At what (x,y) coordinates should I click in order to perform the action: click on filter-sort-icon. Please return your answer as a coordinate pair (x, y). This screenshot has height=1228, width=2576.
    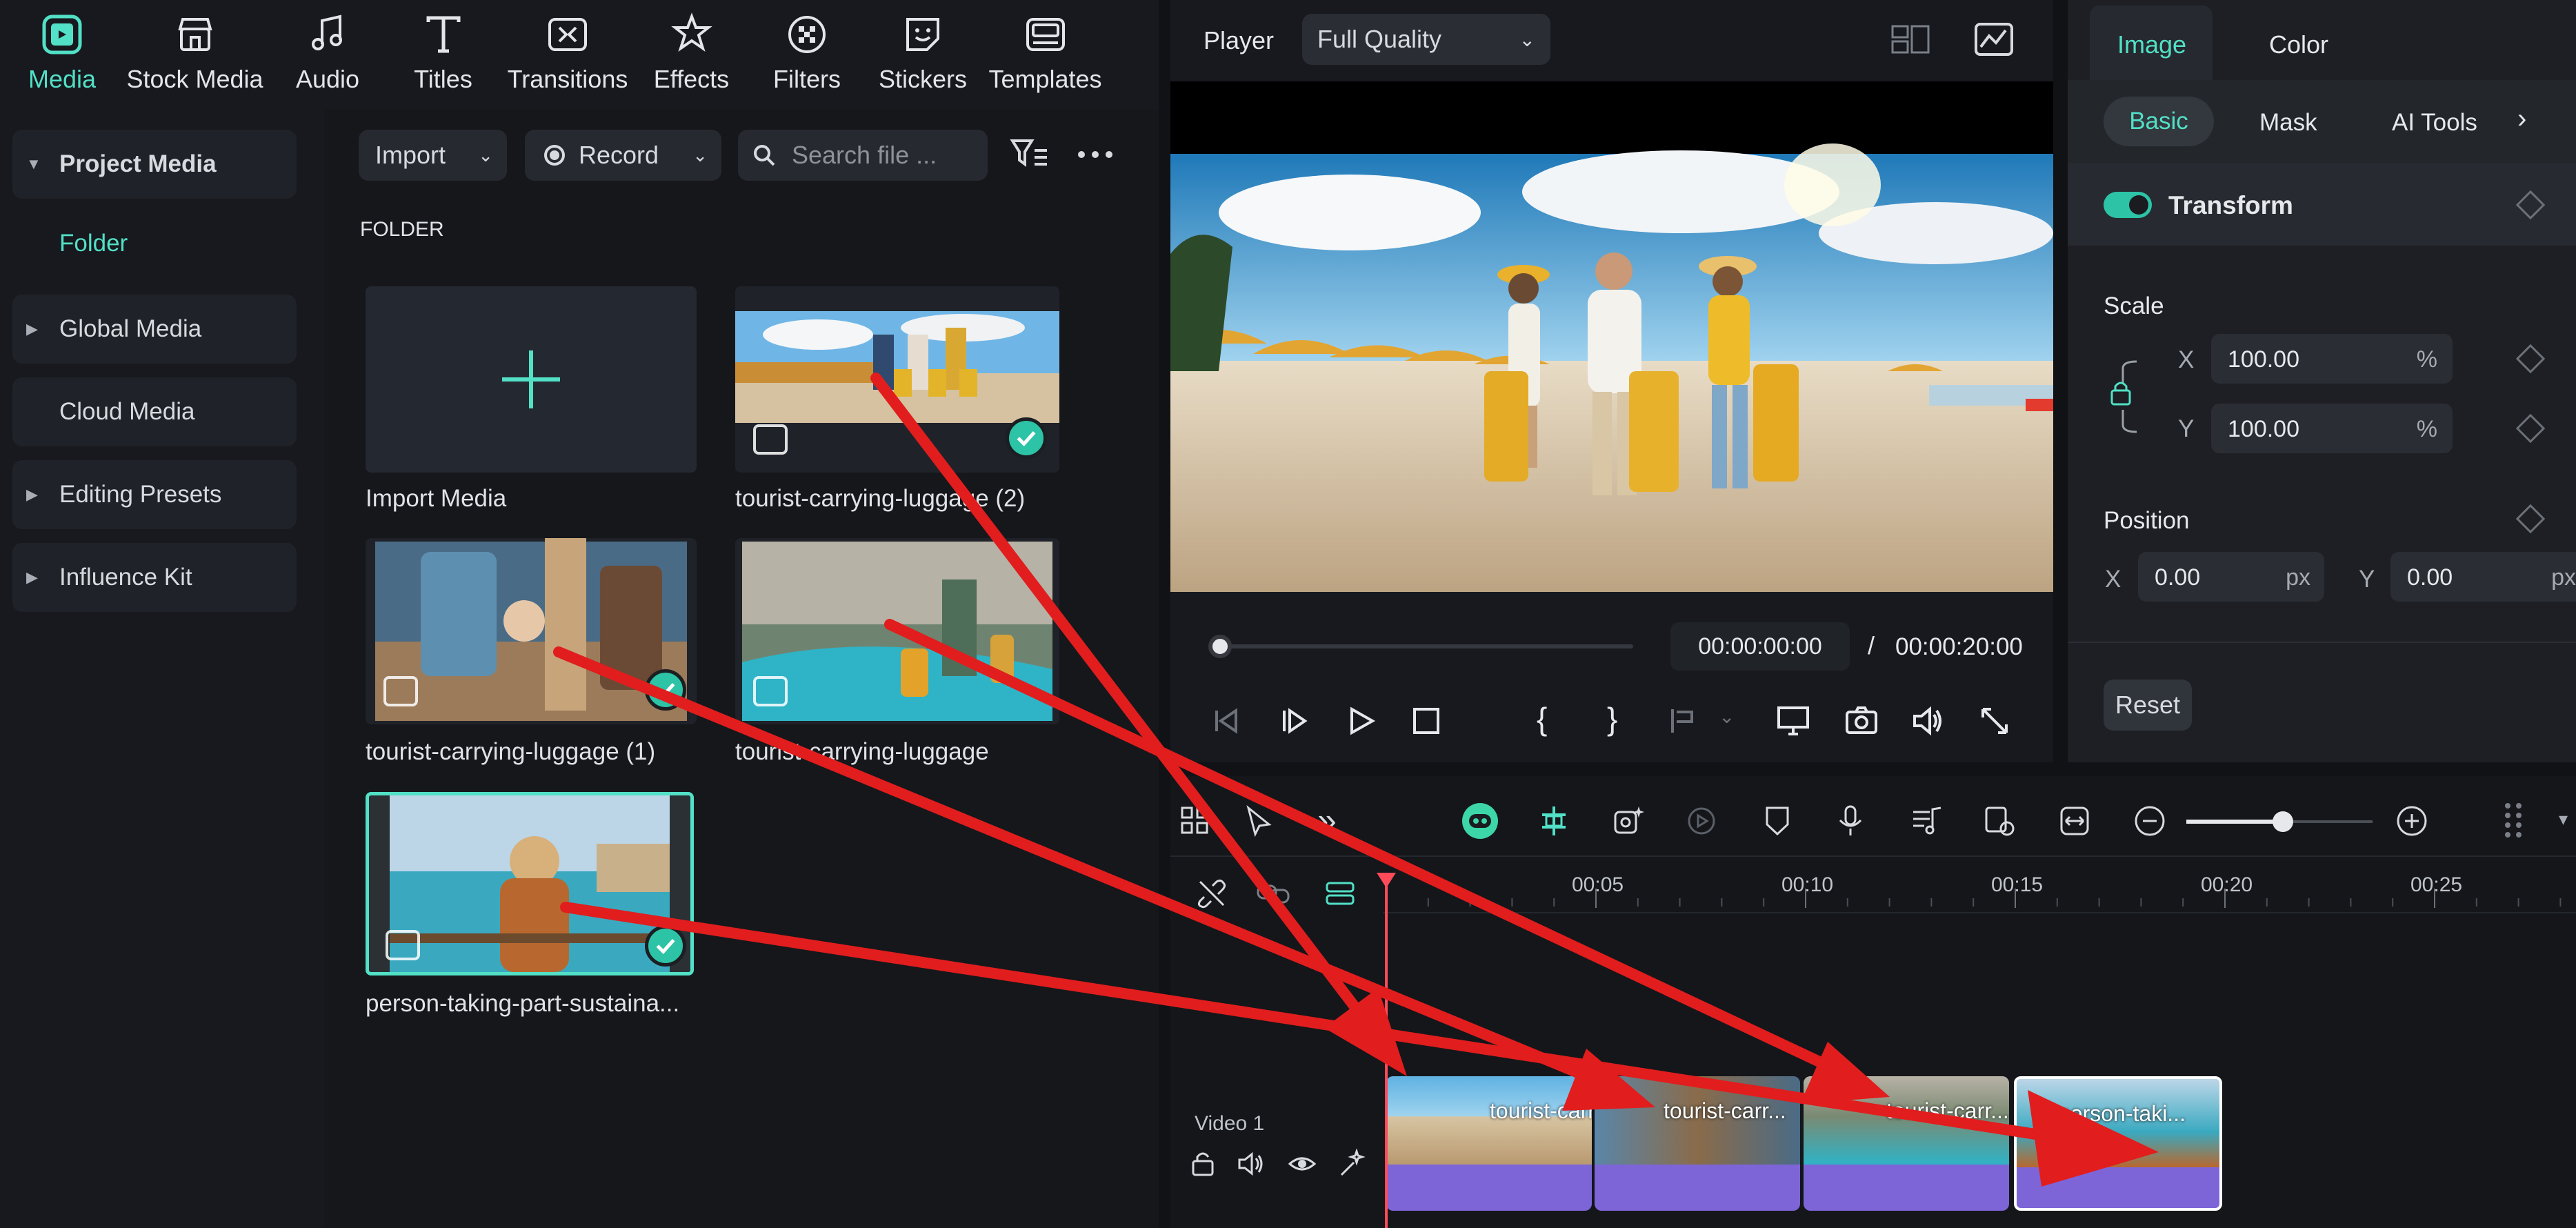
    Looking at the image, I should click on (1029, 154).